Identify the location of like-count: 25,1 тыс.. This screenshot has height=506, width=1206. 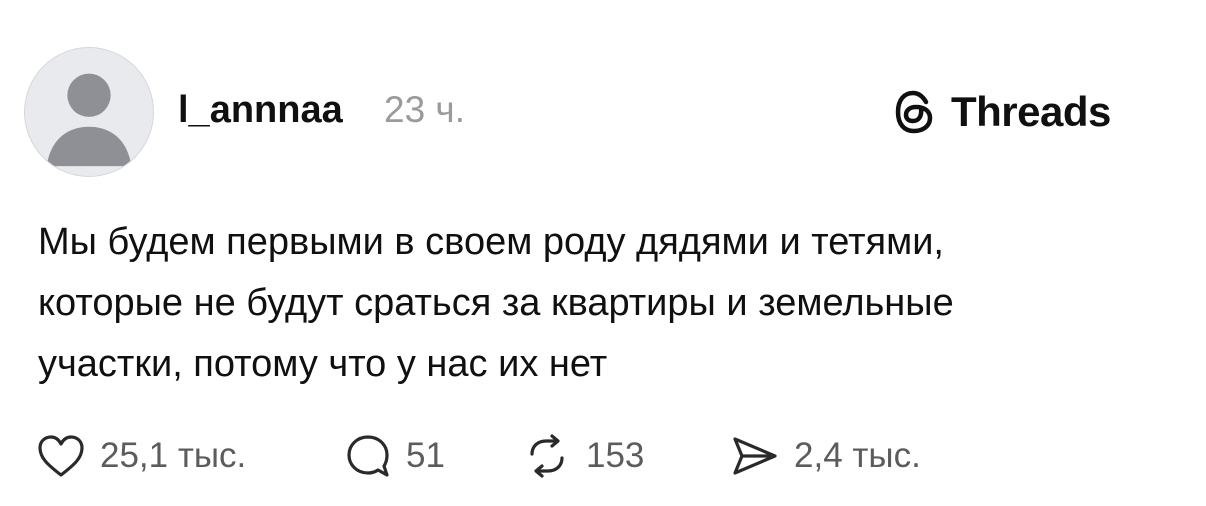
(173, 455).